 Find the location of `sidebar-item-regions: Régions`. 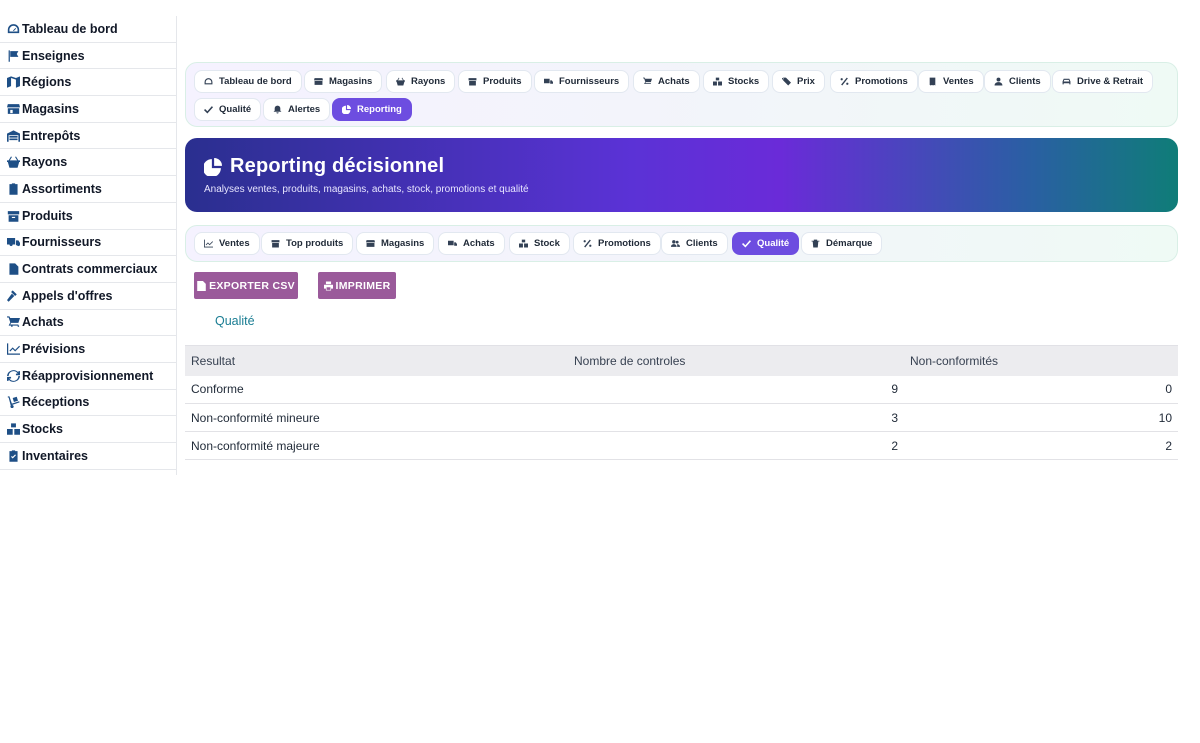

sidebar-item-regions: Régions is located at coordinates (88, 83).